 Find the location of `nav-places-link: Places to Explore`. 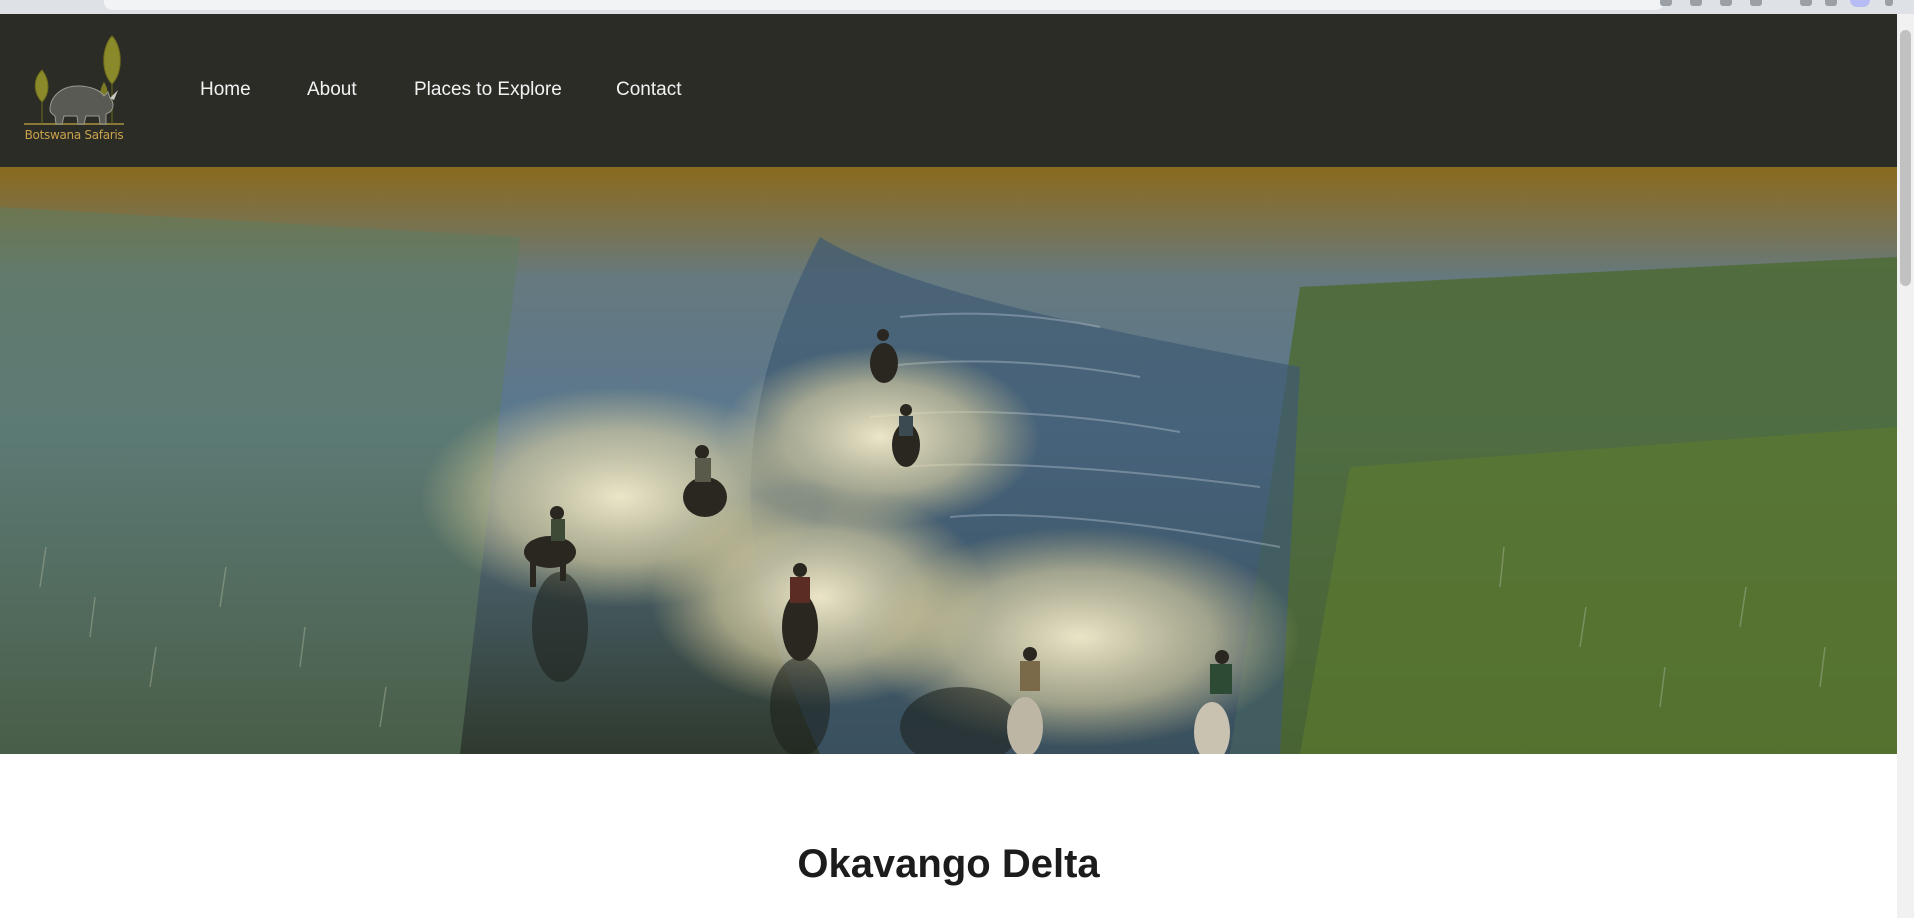

nav-places-link: Places to Explore is located at coordinates (488, 90).